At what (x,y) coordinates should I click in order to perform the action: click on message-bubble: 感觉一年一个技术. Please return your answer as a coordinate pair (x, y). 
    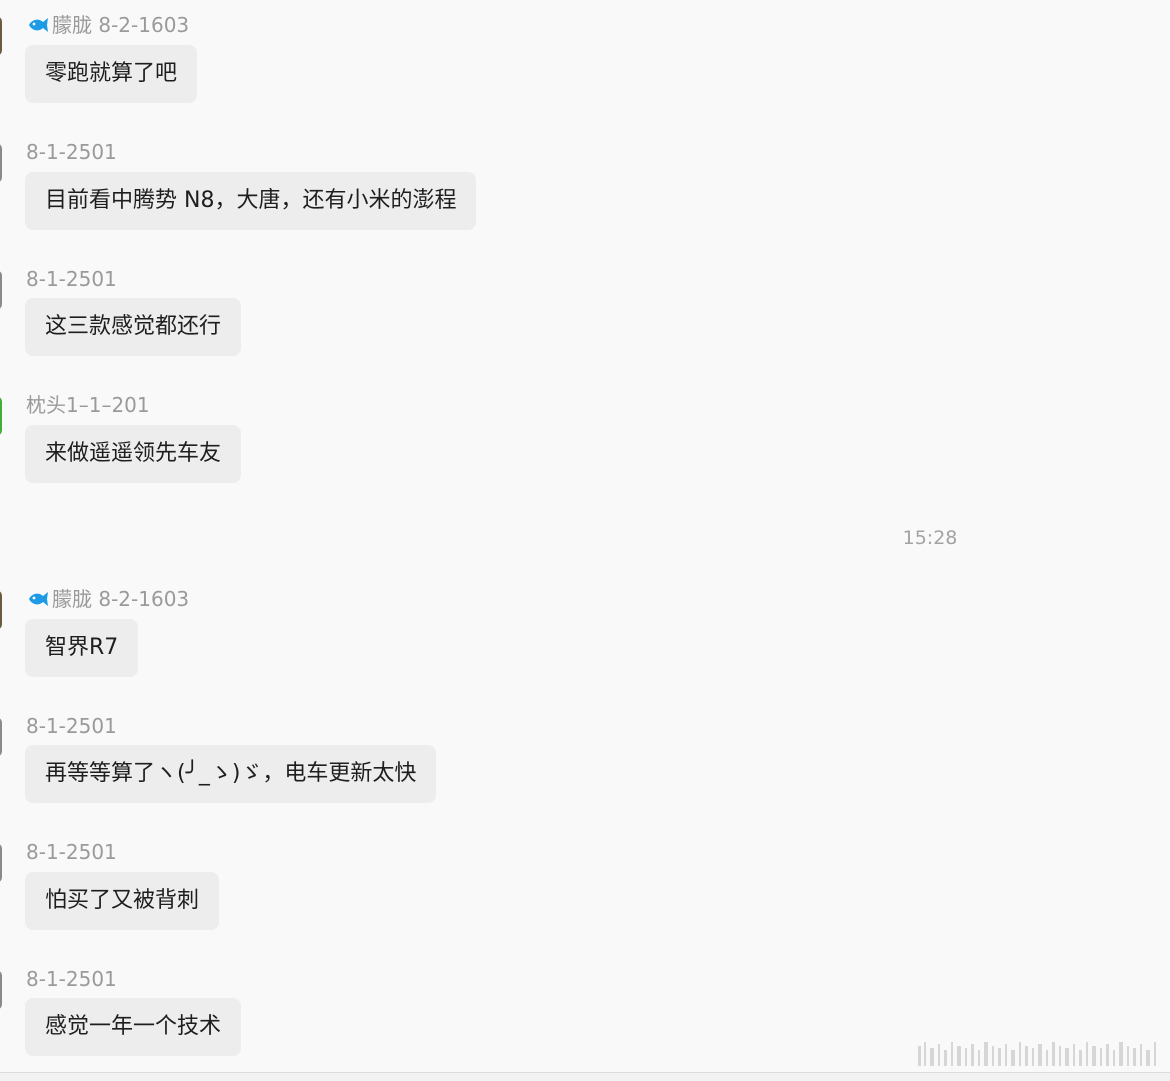
    Looking at the image, I should click on (133, 1027).